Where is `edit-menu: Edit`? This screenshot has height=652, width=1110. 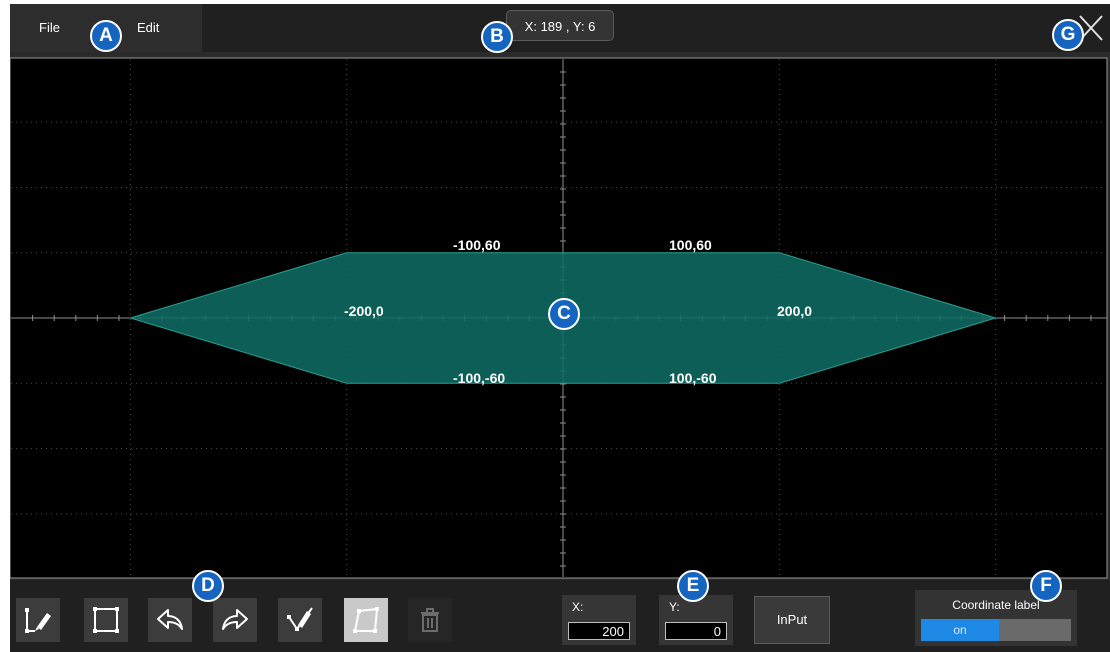
edit-menu: Edit is located at coordinates (148, 28).